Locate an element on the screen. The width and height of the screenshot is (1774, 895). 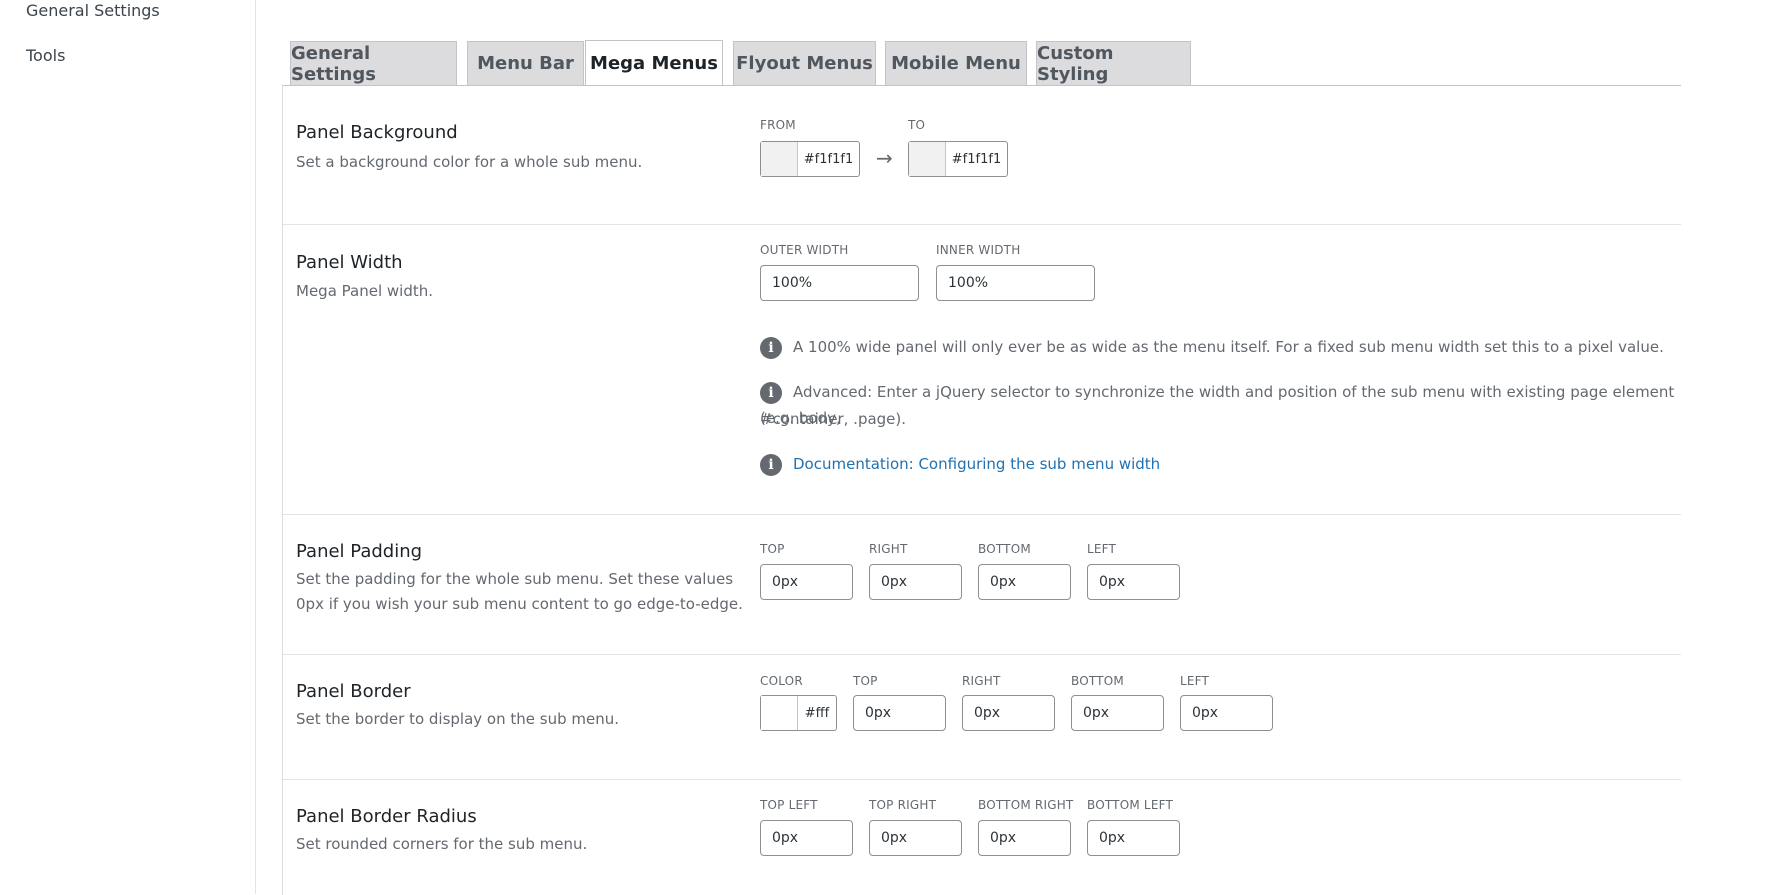
inner-width-input: 100% is located at coordinates (1015, 283).